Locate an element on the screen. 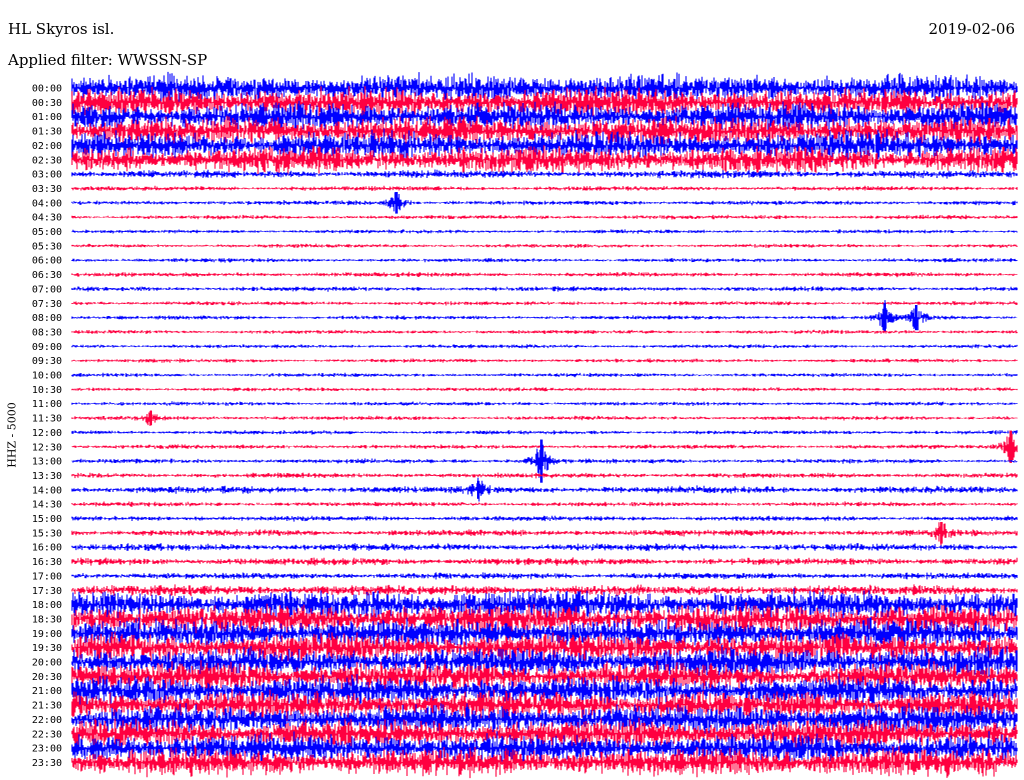  trace-row: 07:30 is located at coordinates (525, 304).